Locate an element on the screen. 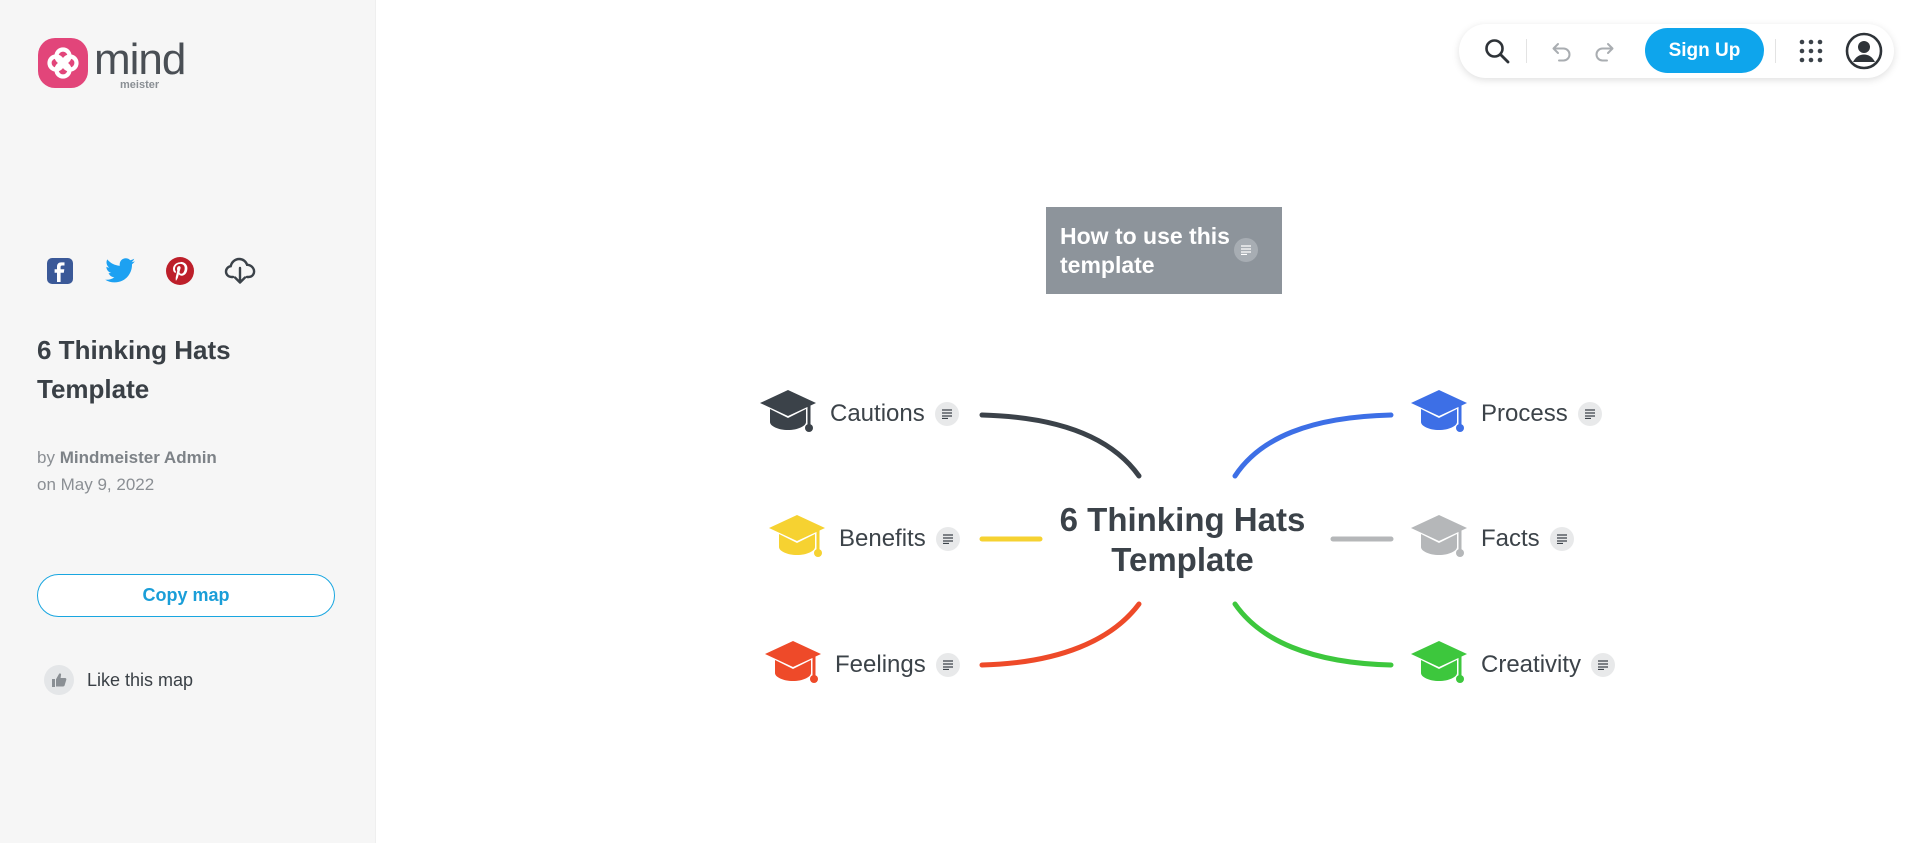 The height and width of the screenshot is (843, 1919). topic-benefits: Benefits is located at coordinates (862, 539).